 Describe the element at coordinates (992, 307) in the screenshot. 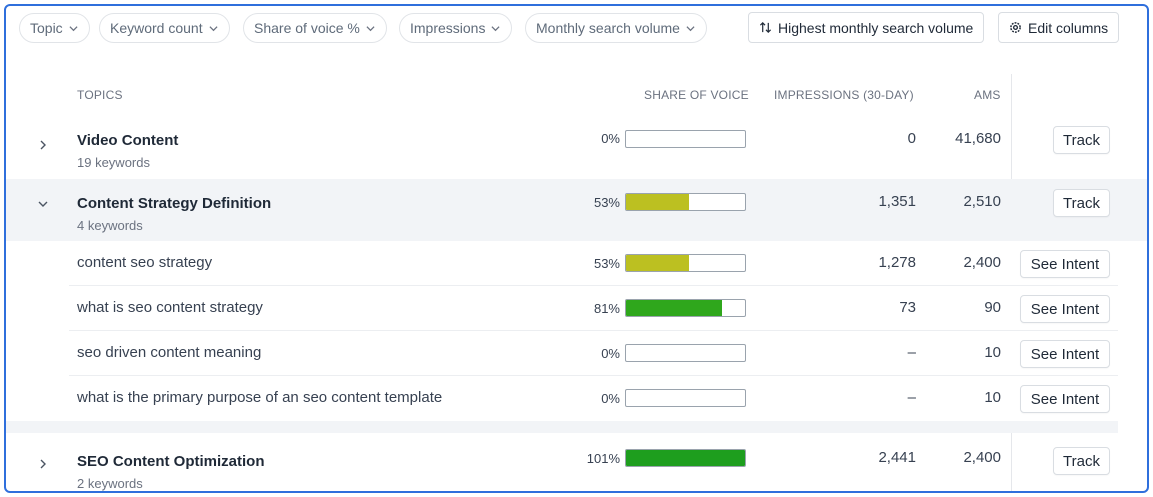

I see `ams-value: 90` at that location.